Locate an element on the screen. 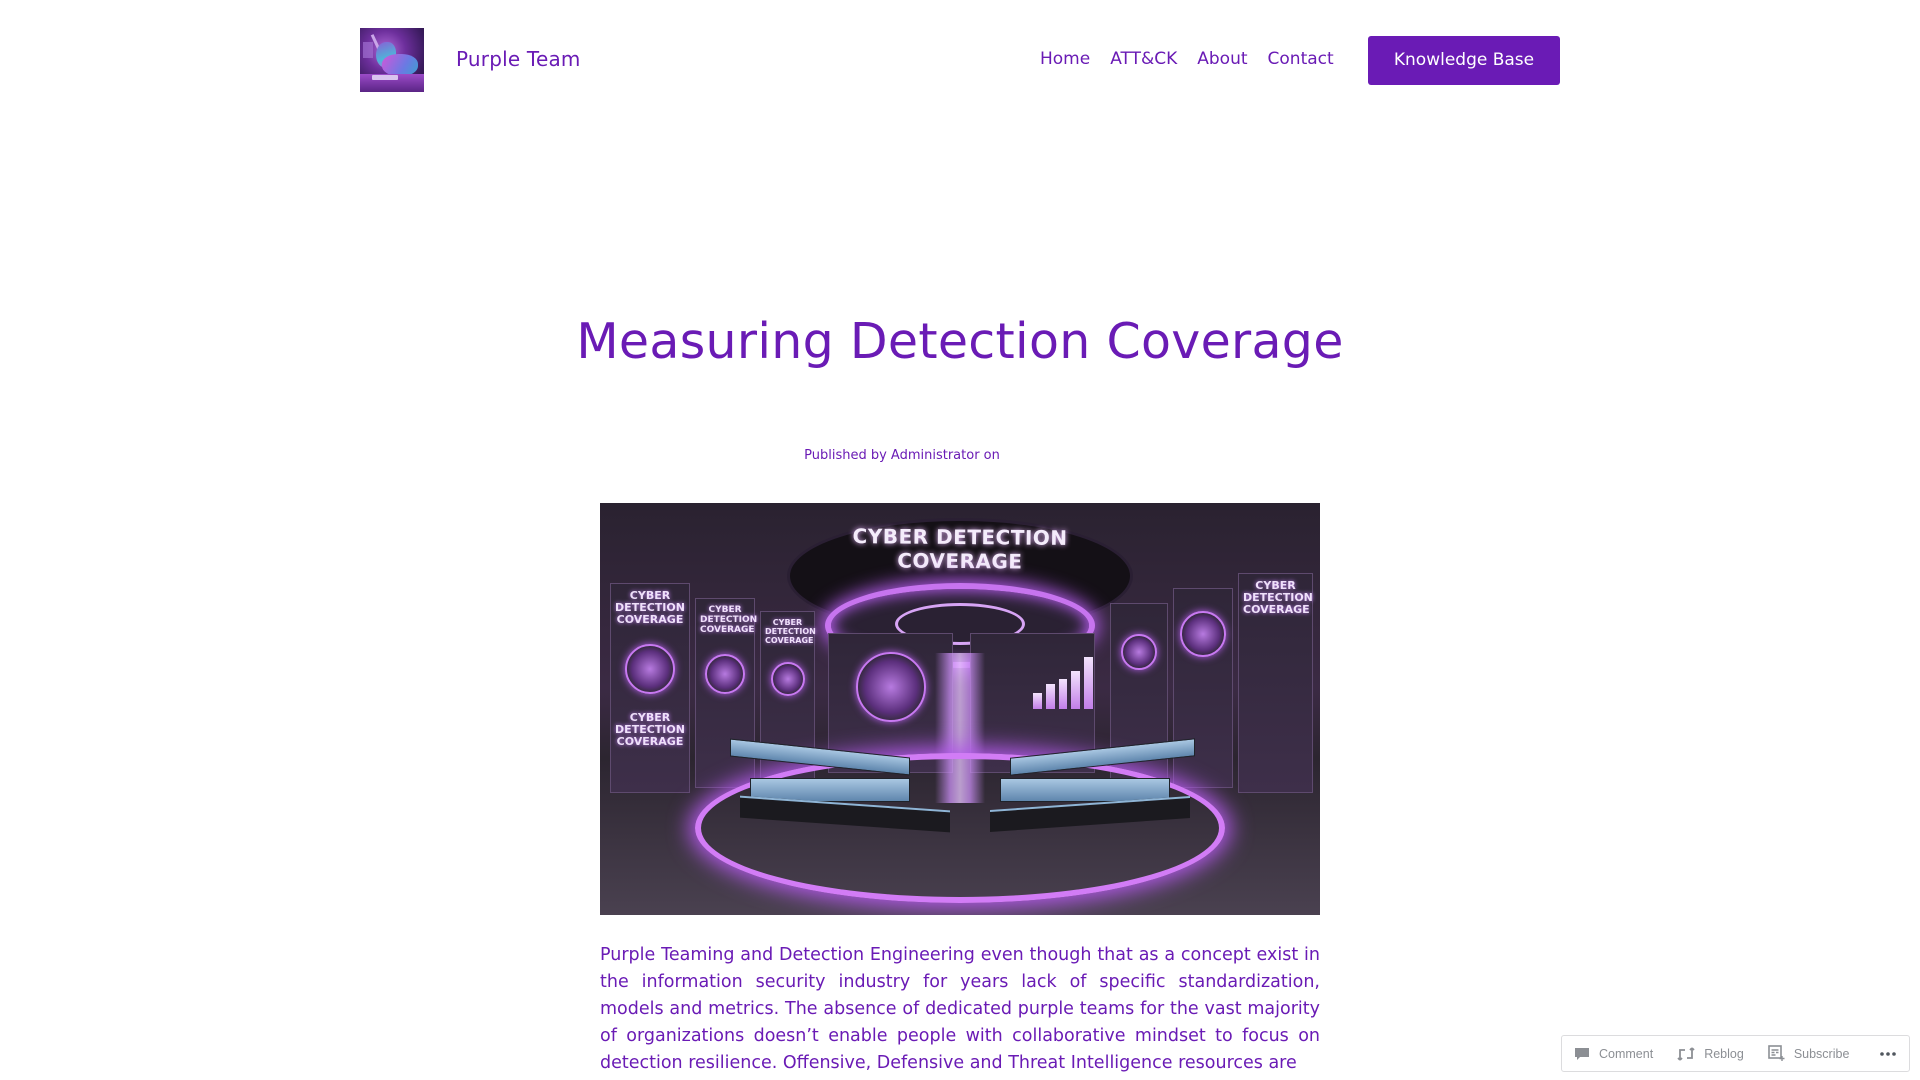  comment-icon is located at coordinates (1582, 1053).